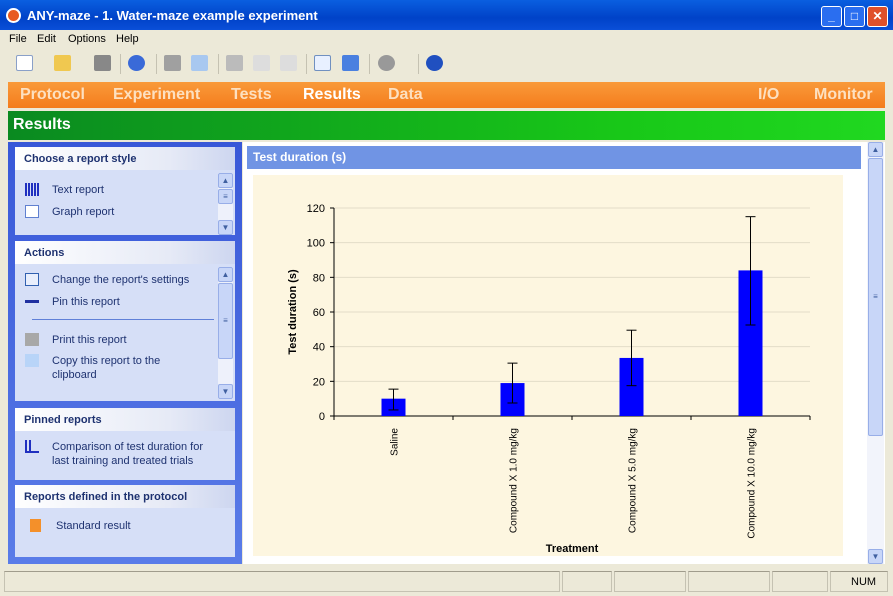  Describe the element at coordinates (293, 312) in the screenshot. I see `y-axis-label: Test duration (s)` at that location.